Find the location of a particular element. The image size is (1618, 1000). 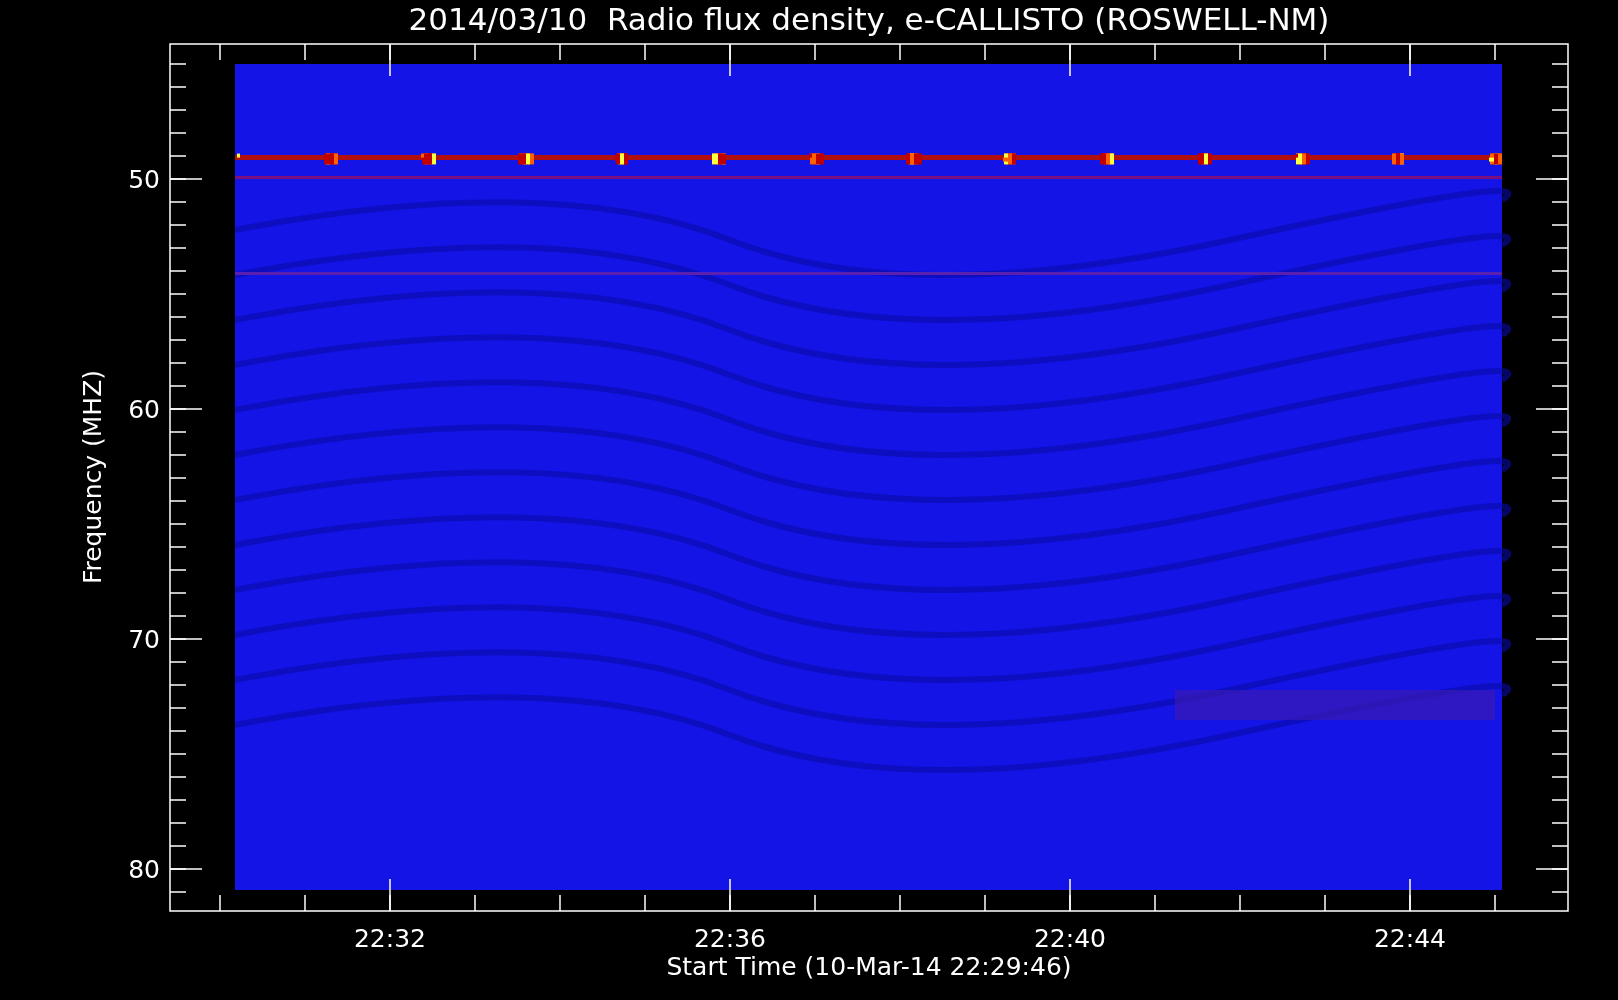

x-tick-label: 22:40 is located at coordinates (1070, 938).